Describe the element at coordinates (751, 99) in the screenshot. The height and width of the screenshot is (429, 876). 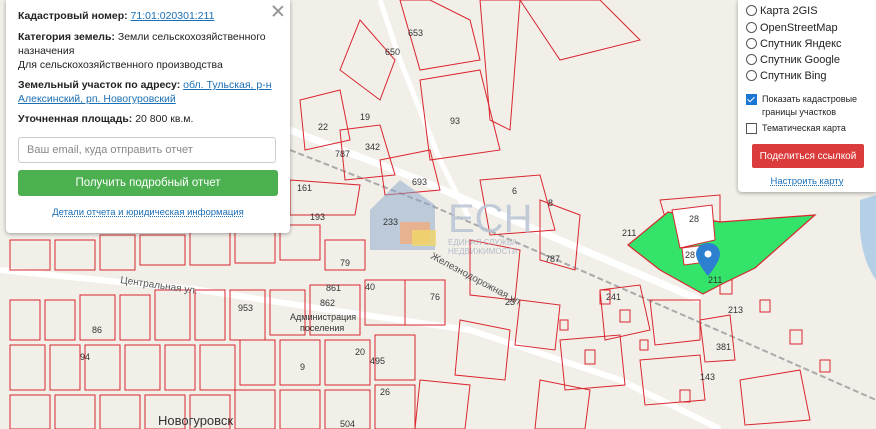
I see `checkbox-checked-icon` at that location.